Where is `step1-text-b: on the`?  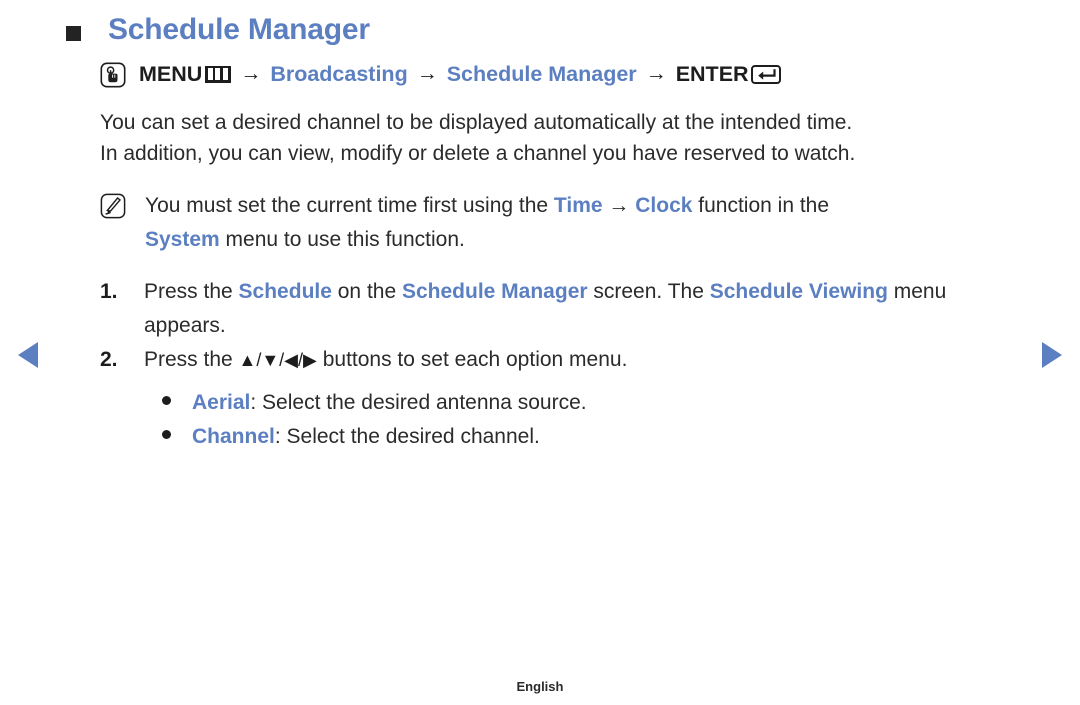
step1-text-b: on the is located at coordinates (366, 291).